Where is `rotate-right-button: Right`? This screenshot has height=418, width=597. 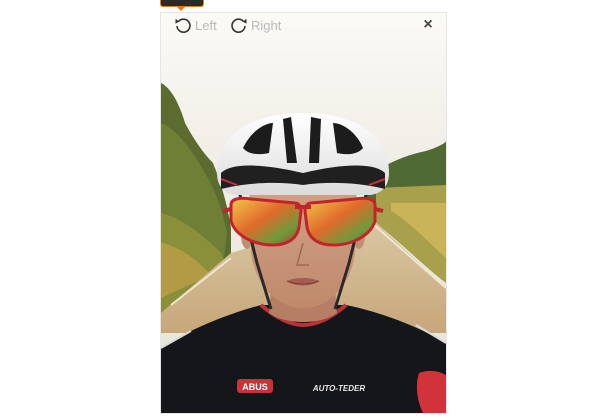 rotate-right-button: Right is located at coordinates (255, 25).